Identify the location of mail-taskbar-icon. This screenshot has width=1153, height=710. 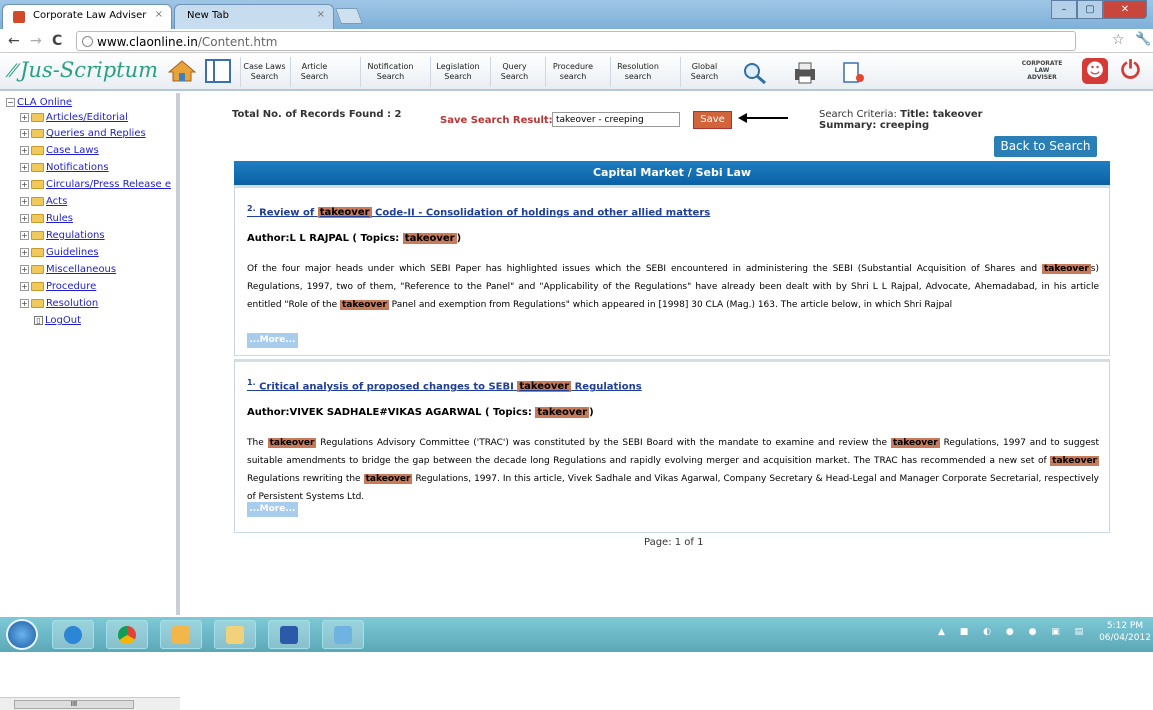
(181, 634).